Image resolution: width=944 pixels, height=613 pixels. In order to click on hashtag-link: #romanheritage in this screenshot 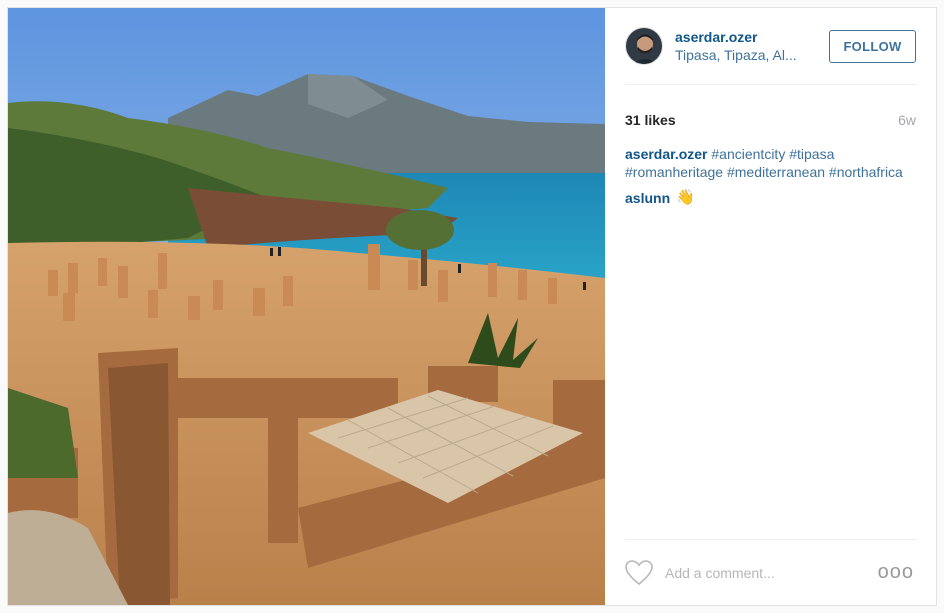, I will do `click(674, 172)`.